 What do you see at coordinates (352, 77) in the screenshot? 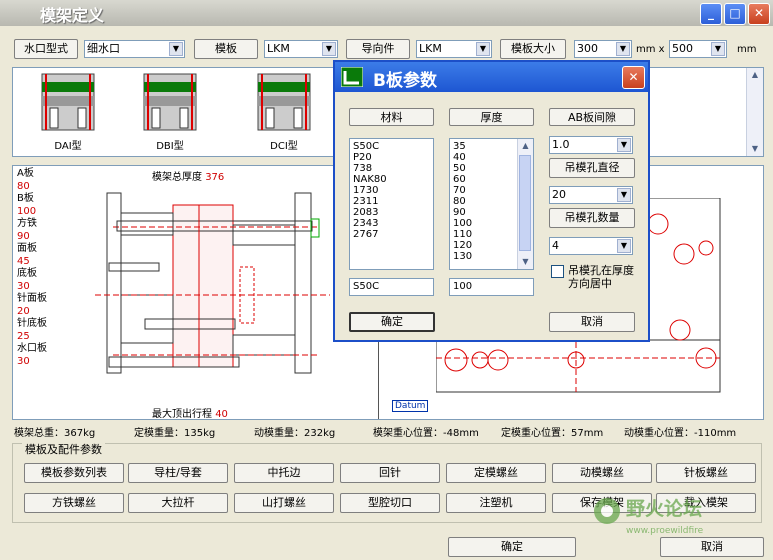
I see `app-icon` at bounding box center [352, 77].